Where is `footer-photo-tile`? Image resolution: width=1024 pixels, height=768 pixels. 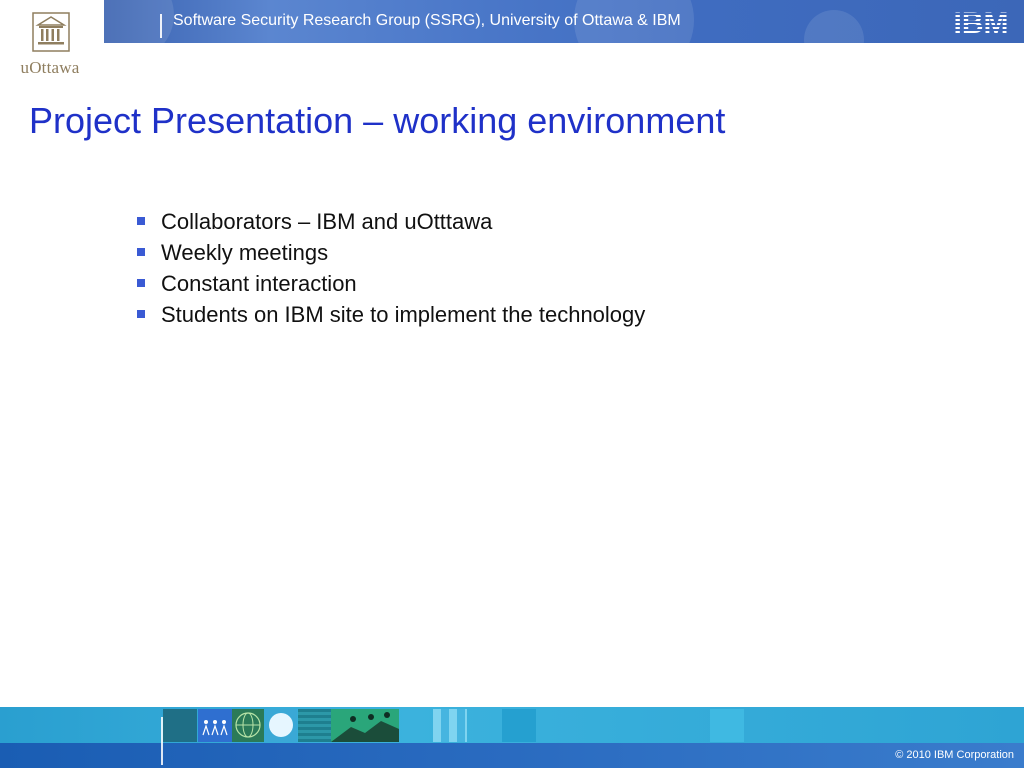
footer-photo-tile is located at coordinates (180, 725).